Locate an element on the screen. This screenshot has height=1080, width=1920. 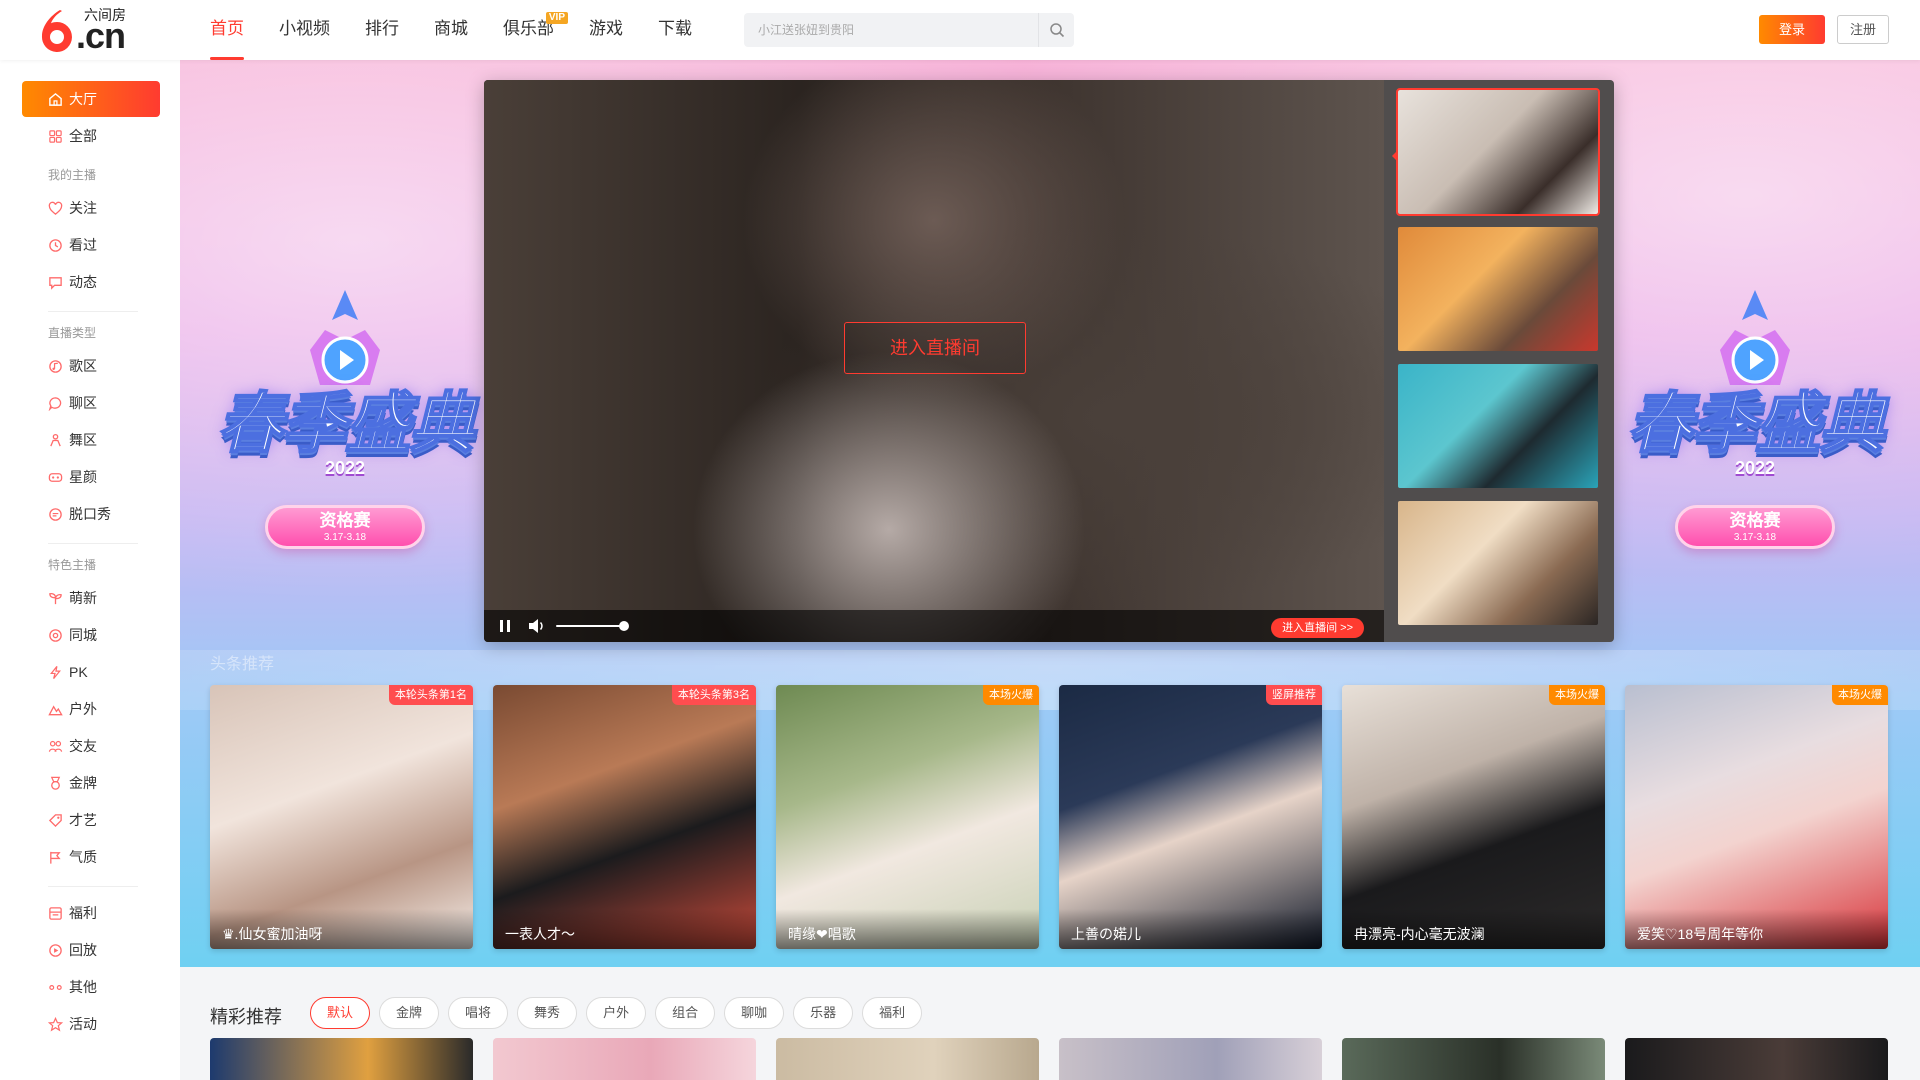
recommend-section-title: 精彩推荐 is located at coordinates (246, 1017).